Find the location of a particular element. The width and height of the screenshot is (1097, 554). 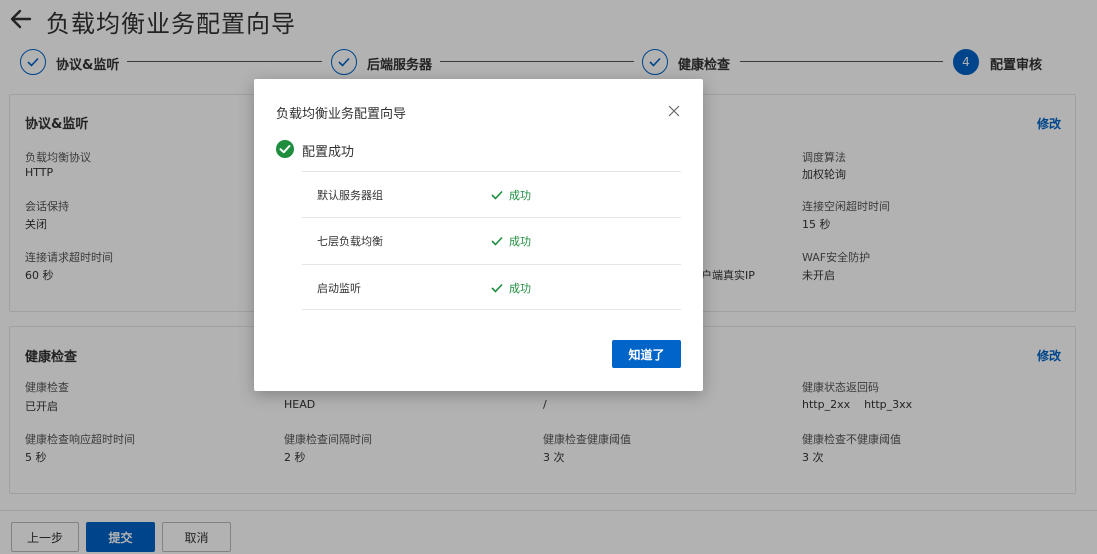

result-row: 默认服务器组 成功 is located at coordinates (491, 194).